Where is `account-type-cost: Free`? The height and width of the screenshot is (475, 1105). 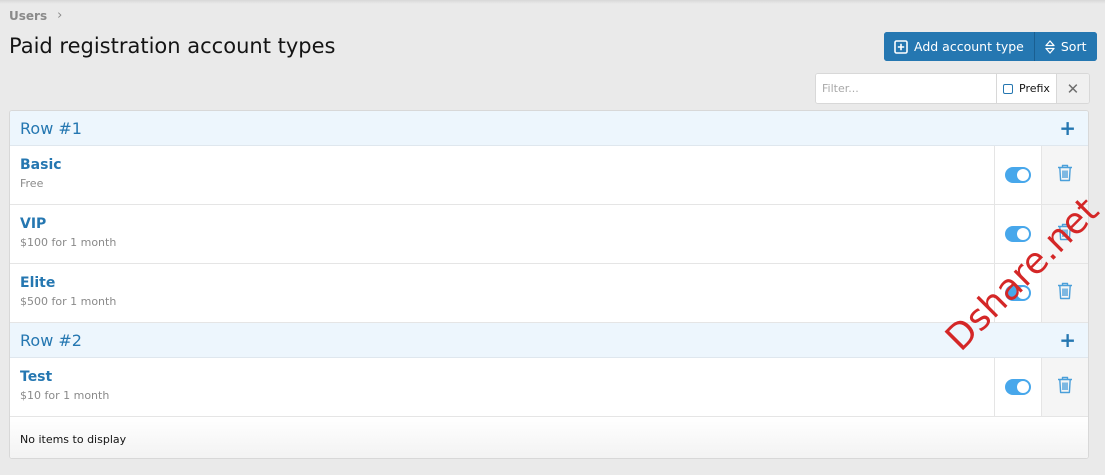 account-type-cost: Free is located at coordinates (32, 183).